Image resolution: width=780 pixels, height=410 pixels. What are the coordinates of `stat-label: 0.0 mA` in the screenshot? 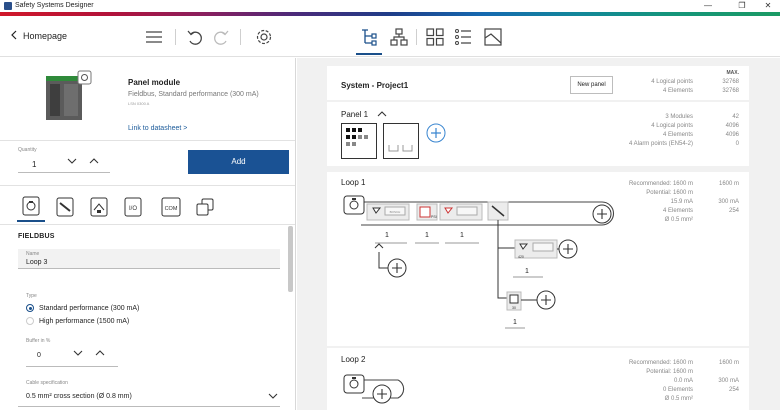 It's located at (683, 381).